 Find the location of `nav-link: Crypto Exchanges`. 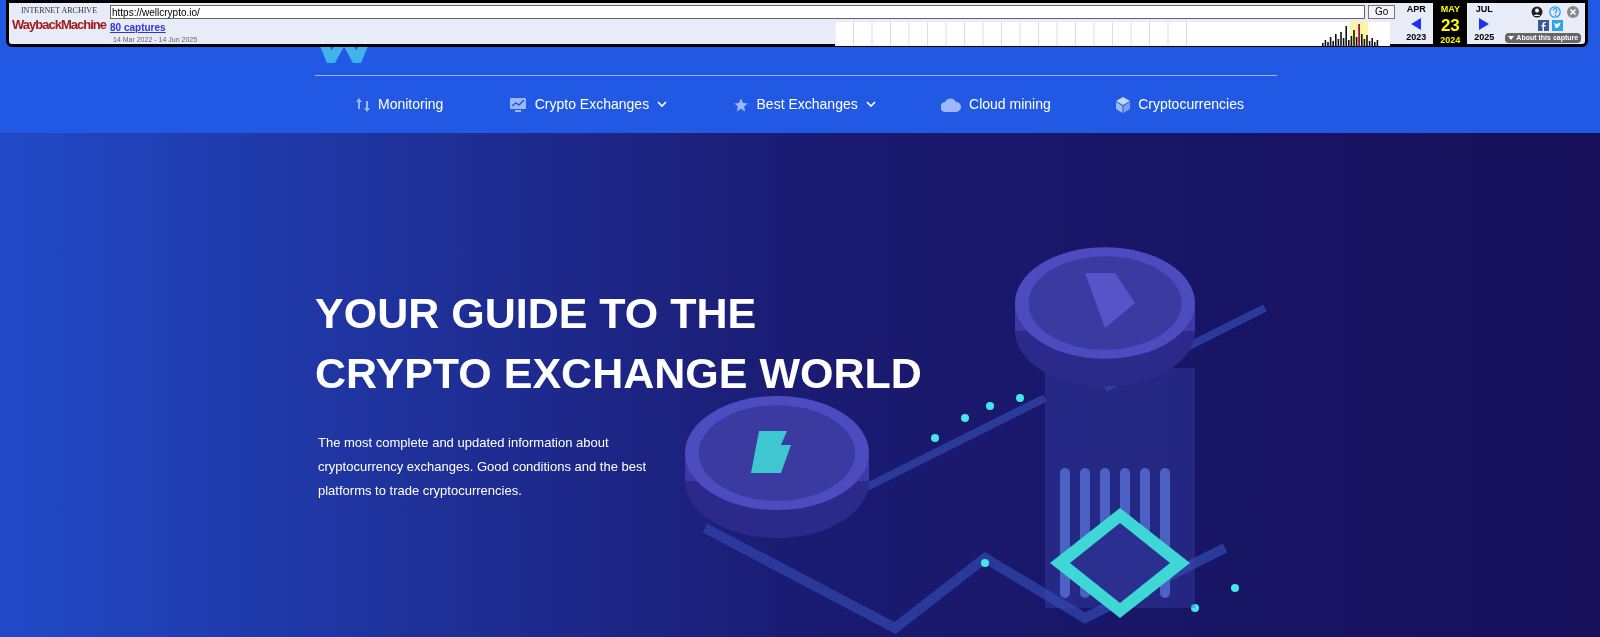

nav-link: Crypto Exchanges is located at coordinates (588, 104).